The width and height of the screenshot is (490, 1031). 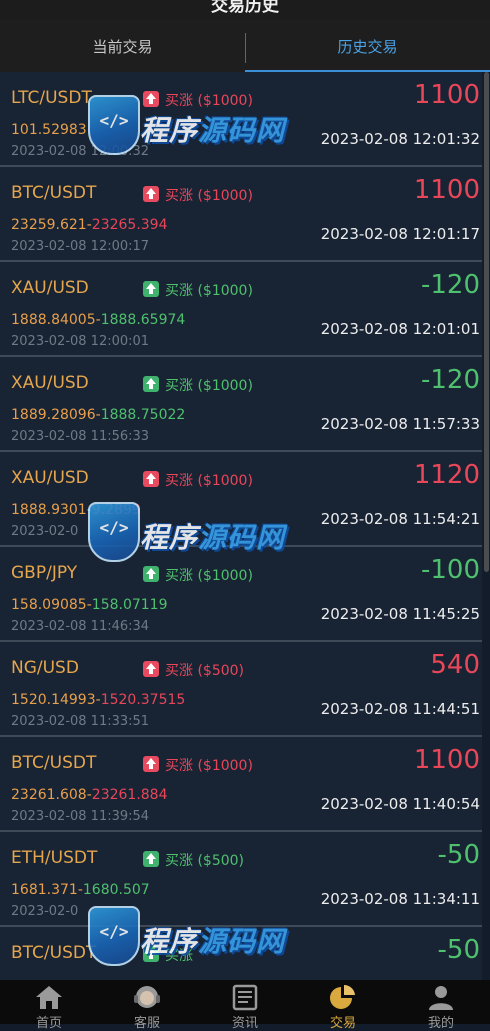 What do you see at coordinates (44, 573) in the screenshot?
I see `trade-symbol: GBP/JPY` at bounding box center [44, 573].